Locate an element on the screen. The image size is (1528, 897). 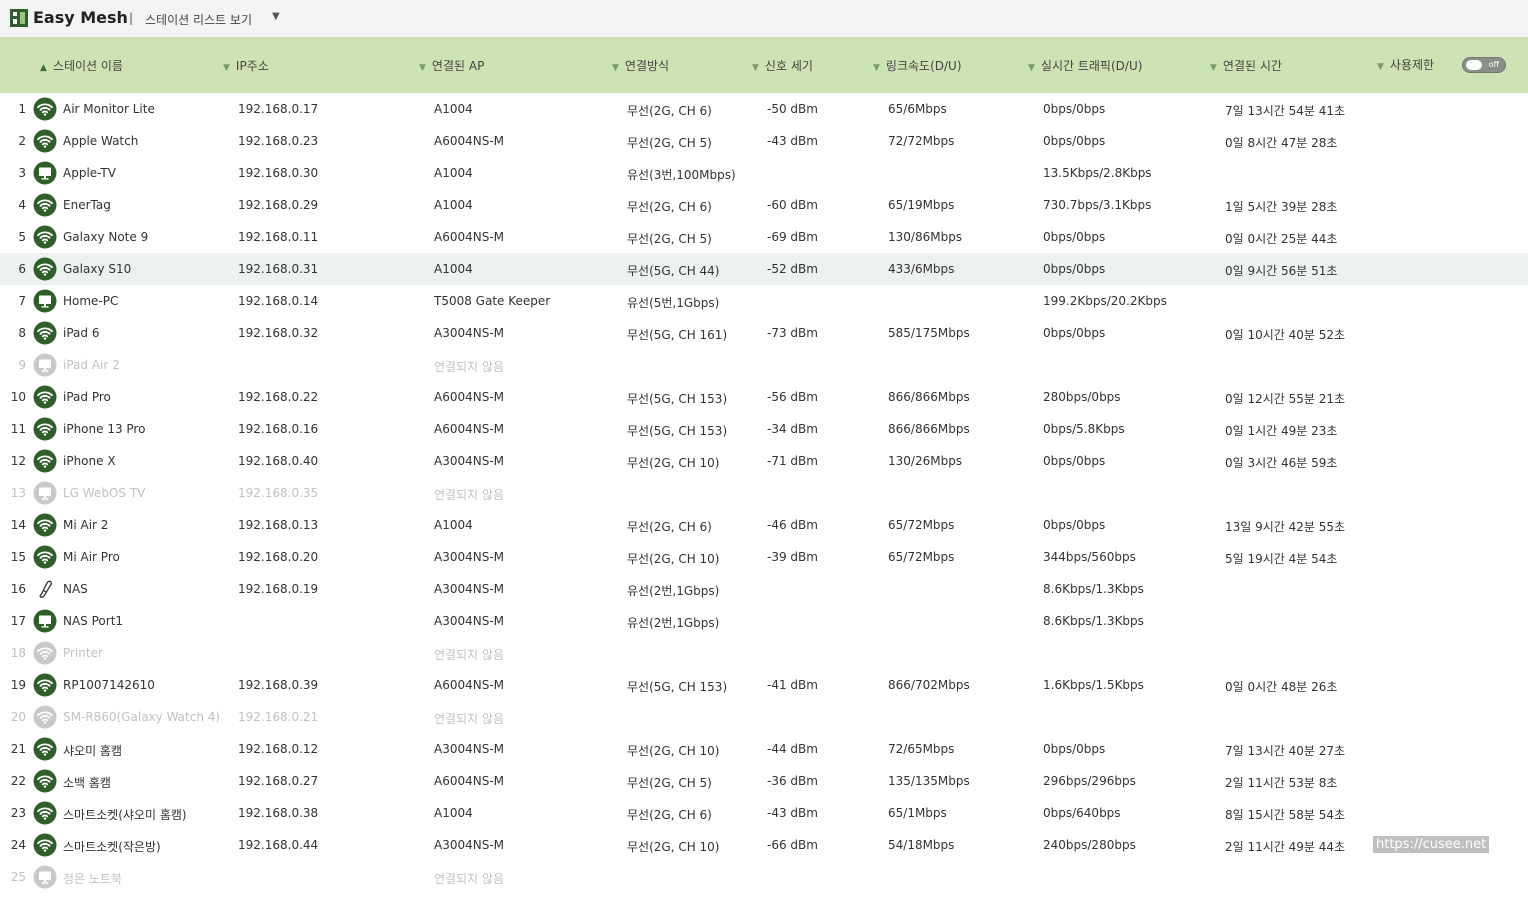
station-name: NAS Port1 is located at coordinates (93, 621).